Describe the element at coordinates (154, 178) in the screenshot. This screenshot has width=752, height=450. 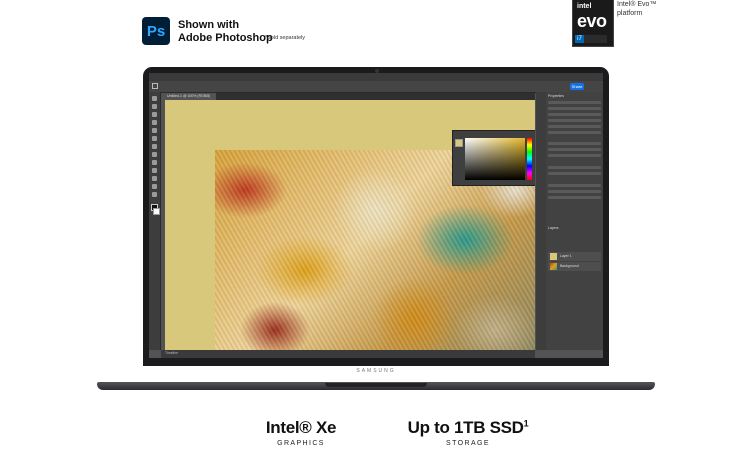
I see `gradient-tool-icon` at that location.